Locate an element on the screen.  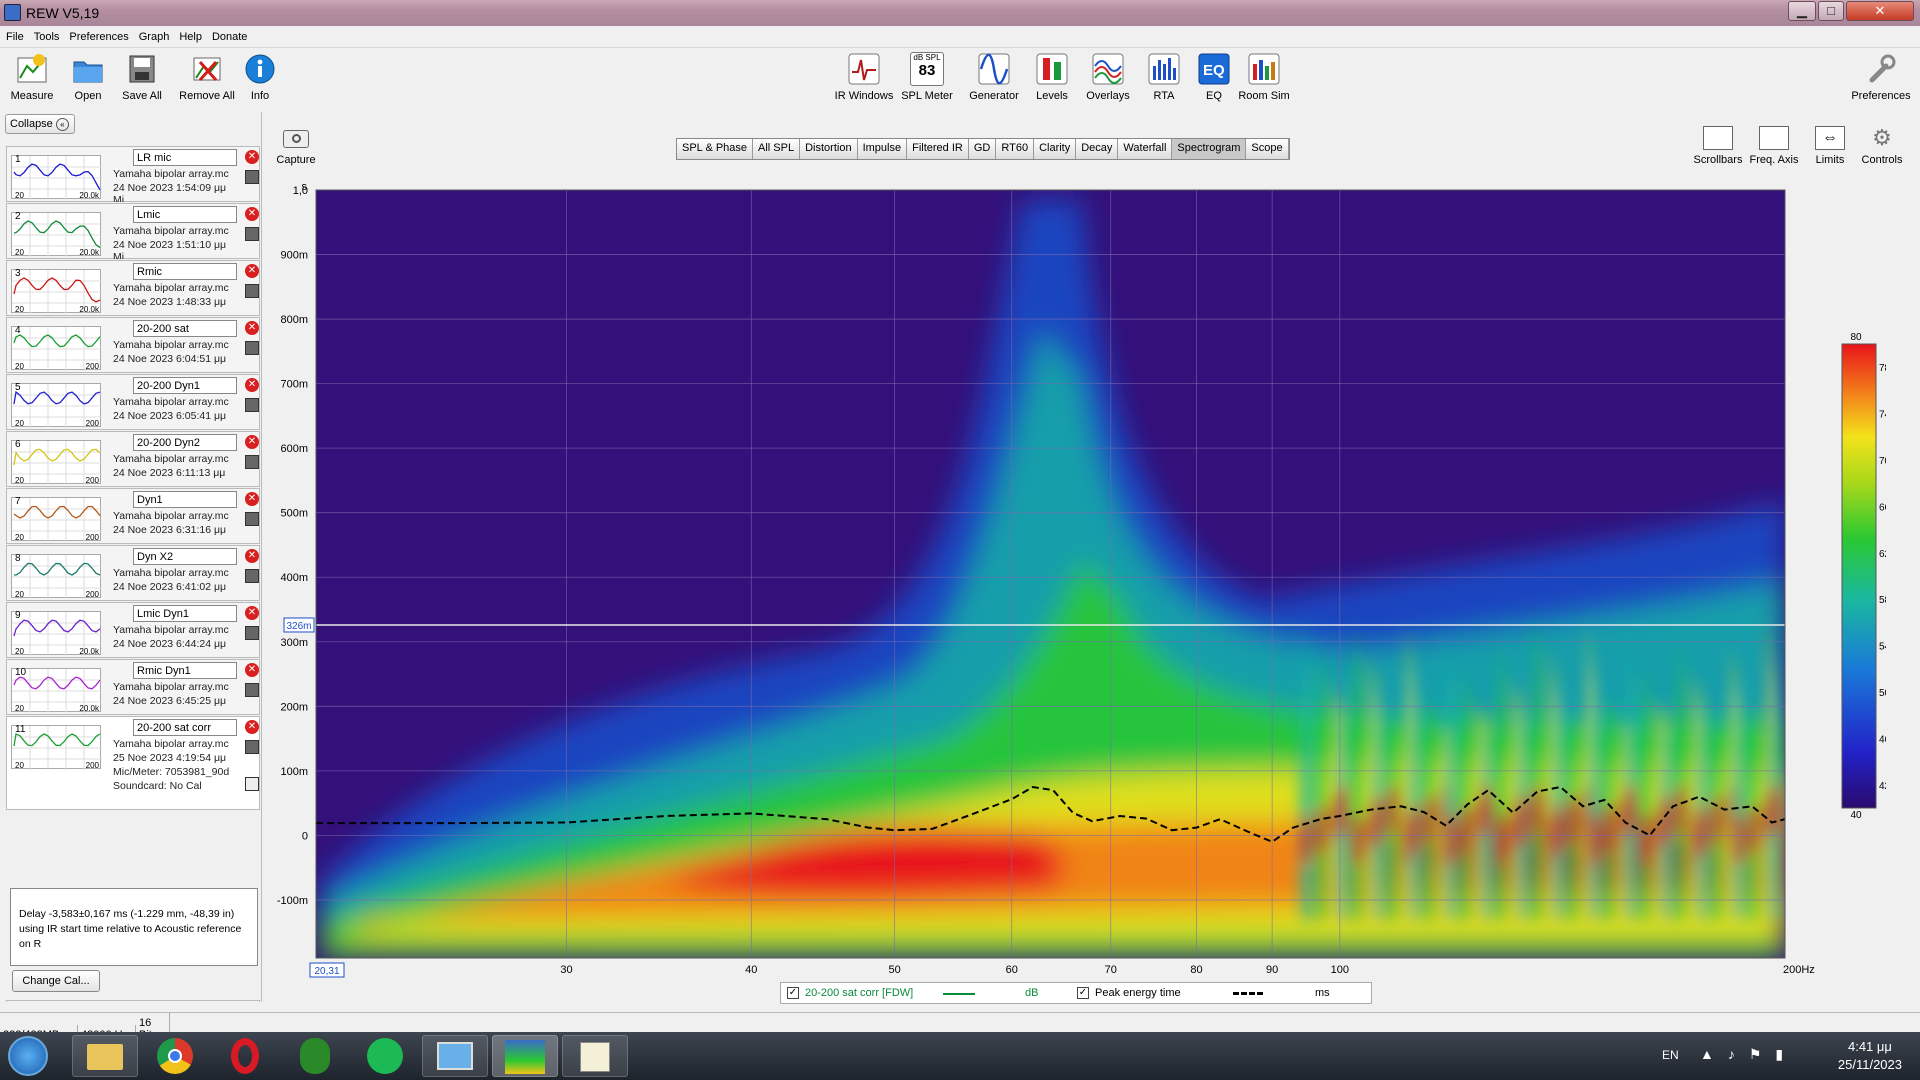
spotify-icon is located at coordinates (385, 1056).